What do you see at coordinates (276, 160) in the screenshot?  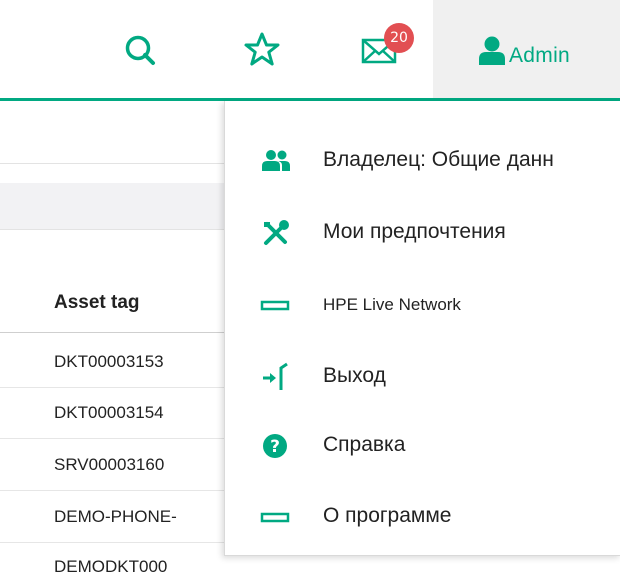 I see `user-group-icon` at bounding box center [276, 160].